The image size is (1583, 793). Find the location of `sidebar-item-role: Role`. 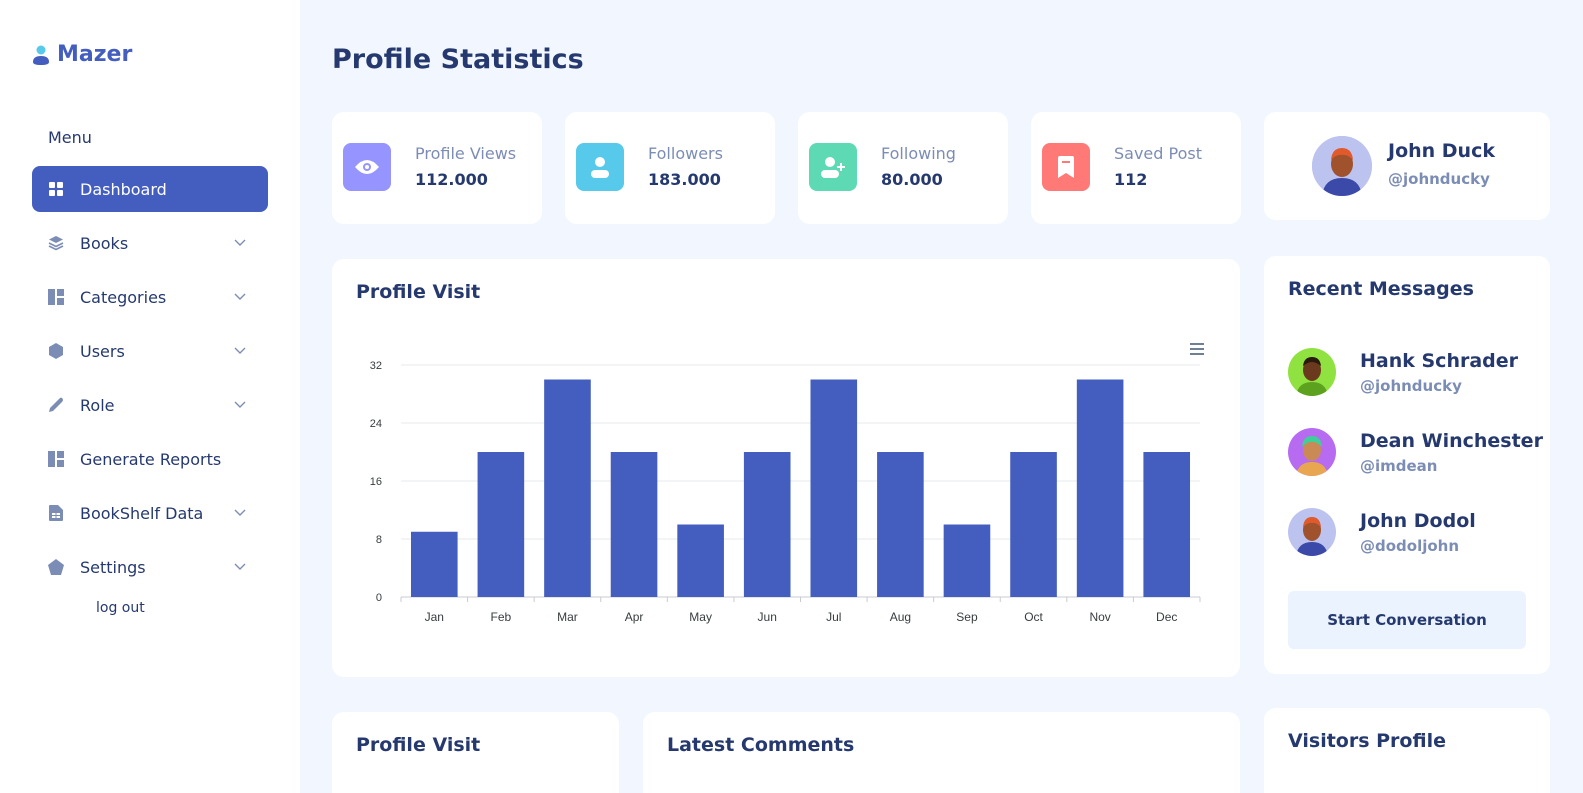

sidebar-item-role: Role is located at coordinates (150, 405).